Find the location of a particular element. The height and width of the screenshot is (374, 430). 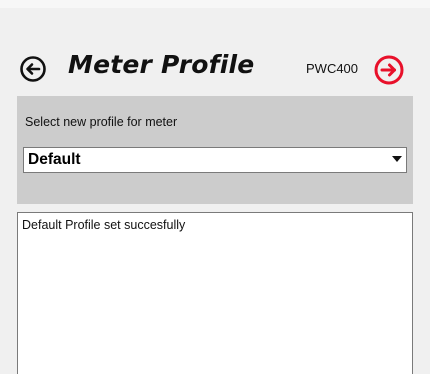

back-arrow-circle-icon is located at coordinates (33, 69).